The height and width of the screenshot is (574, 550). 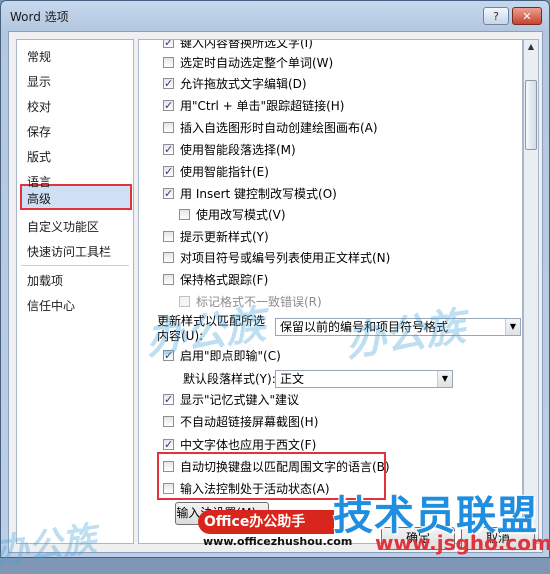 What do you see at coordinates (275, 16) in the screenshot?
I see `title-bar: Word 选项 ? ✕` at bounding box center [275, 16].